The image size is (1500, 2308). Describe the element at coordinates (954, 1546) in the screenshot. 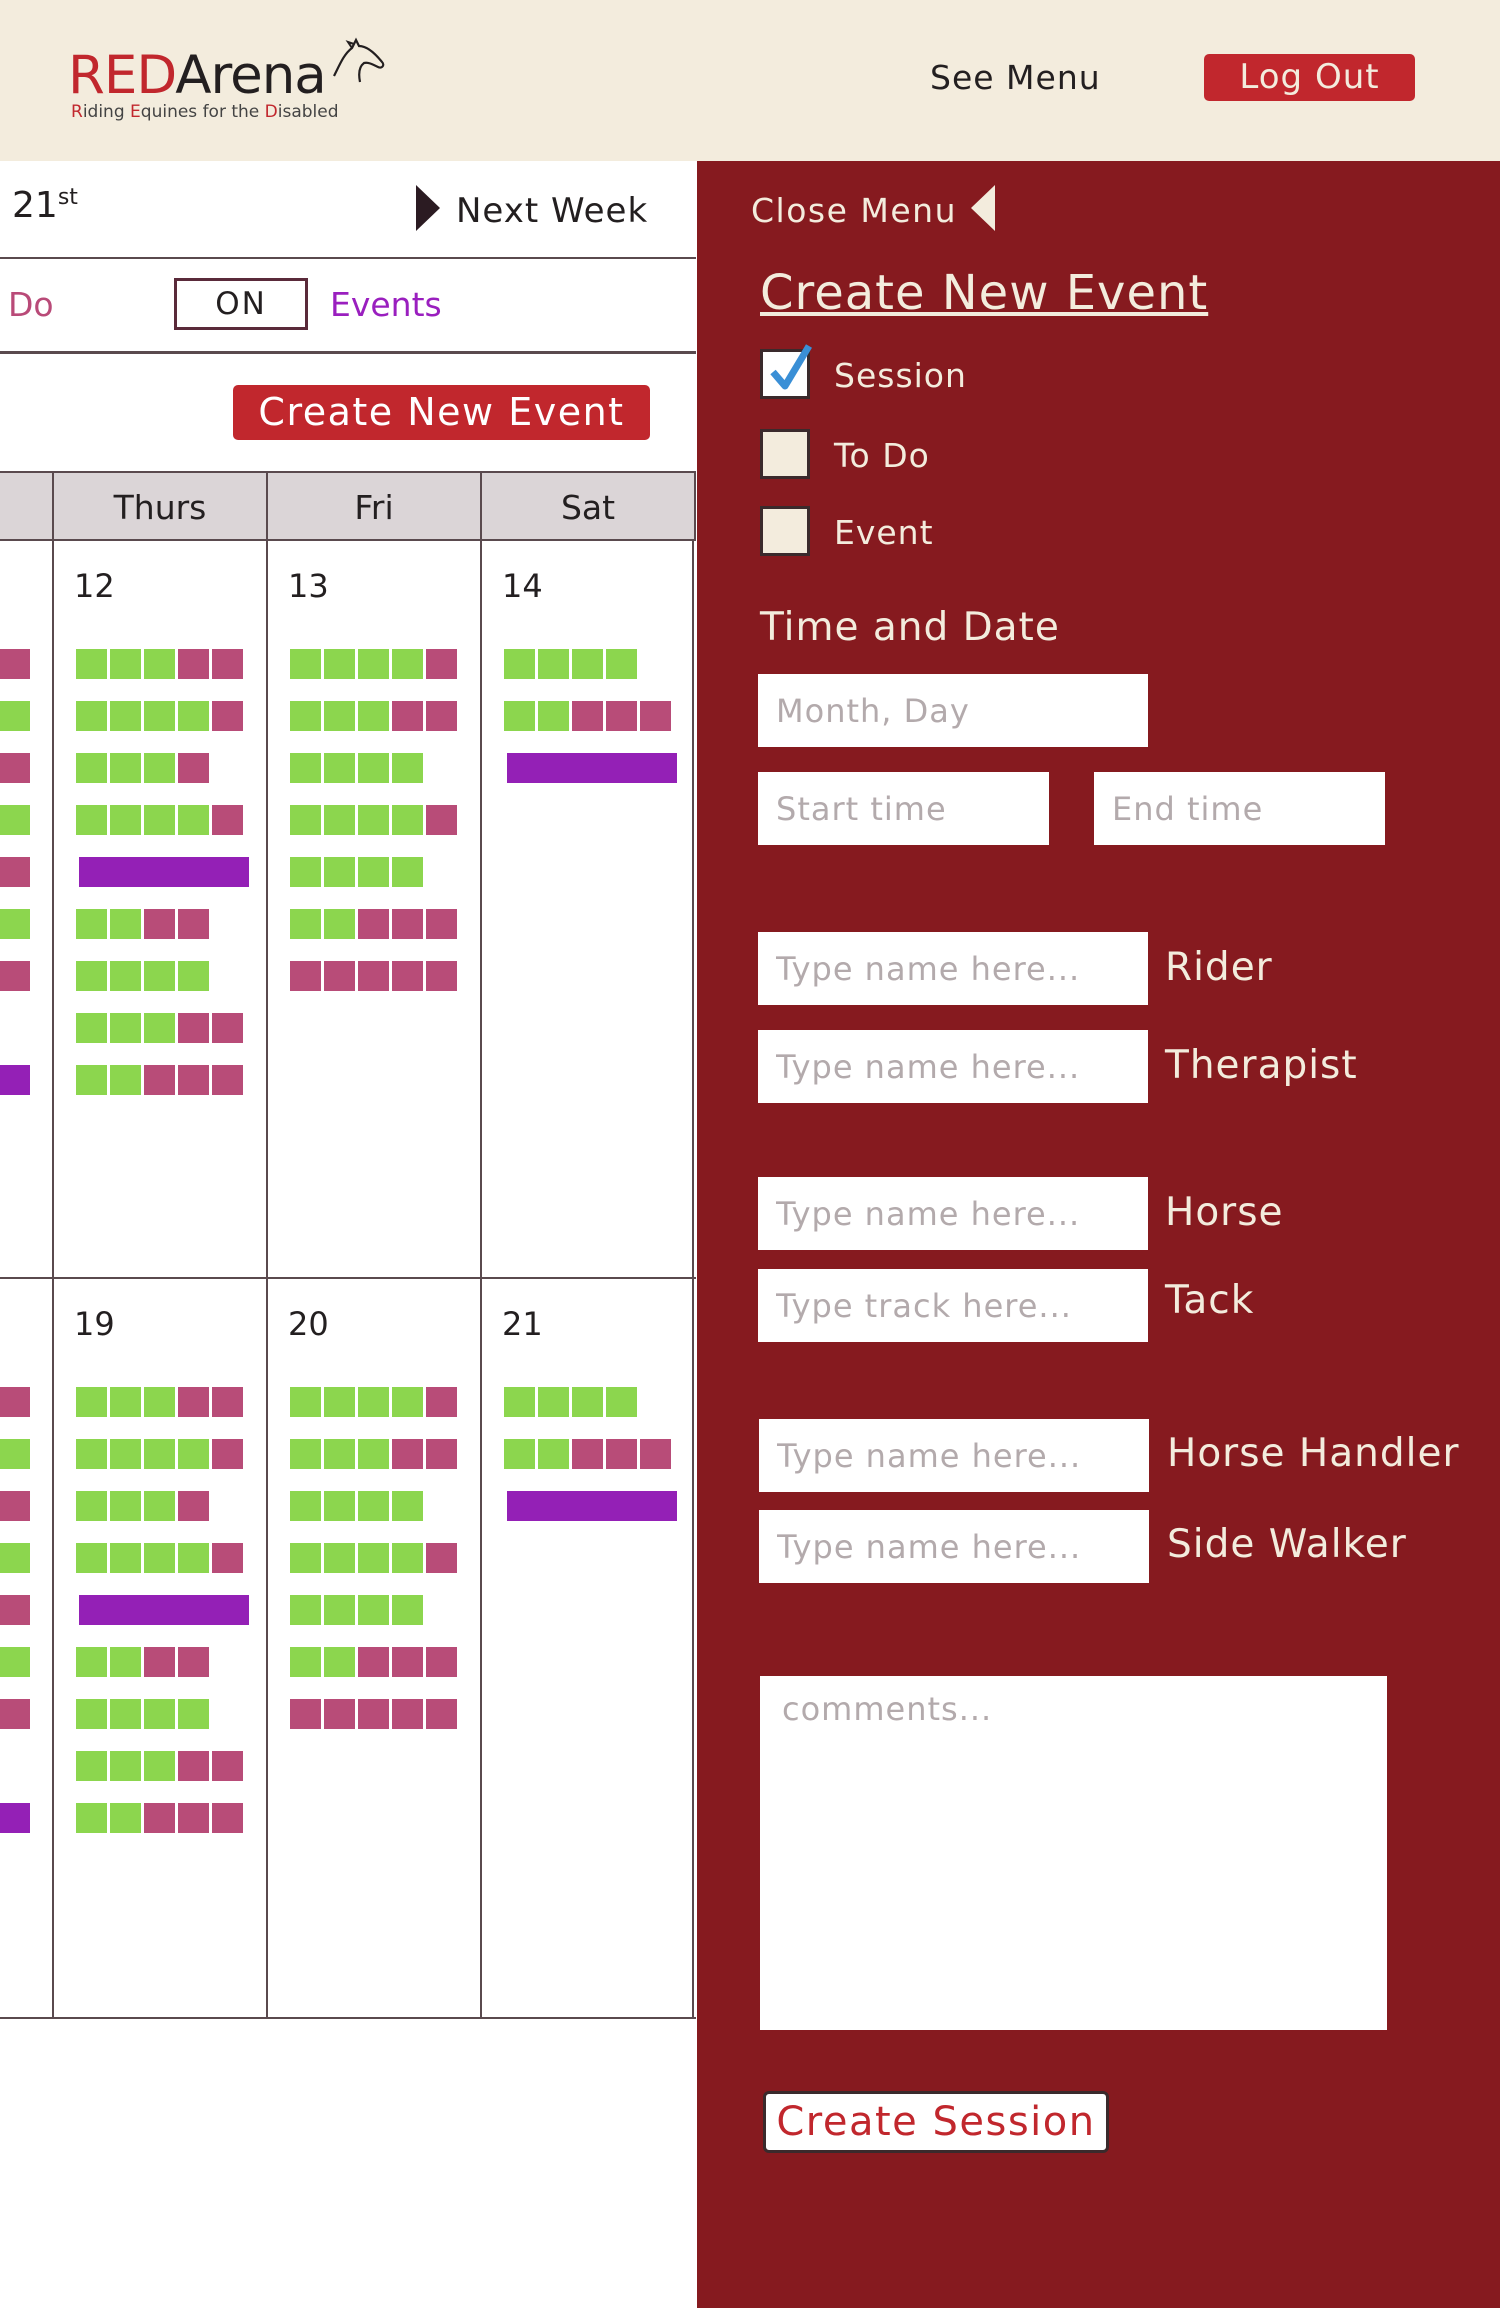

I see `side-walker-input` at that location.